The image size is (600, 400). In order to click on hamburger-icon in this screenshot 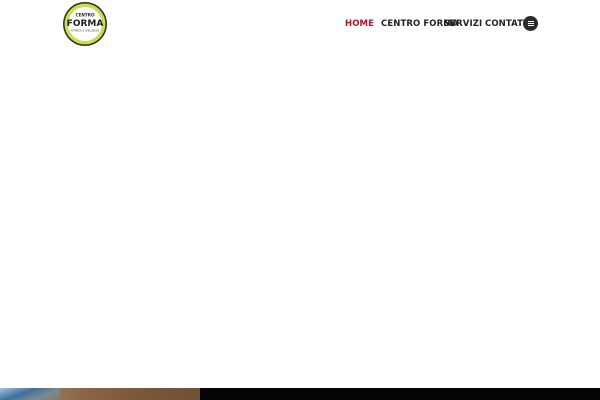, I will do `click(530, 21)`.